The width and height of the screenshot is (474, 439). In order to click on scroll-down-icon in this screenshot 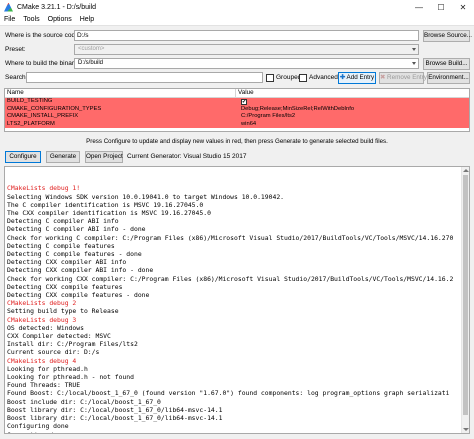, I will do `click(466, 429)`.